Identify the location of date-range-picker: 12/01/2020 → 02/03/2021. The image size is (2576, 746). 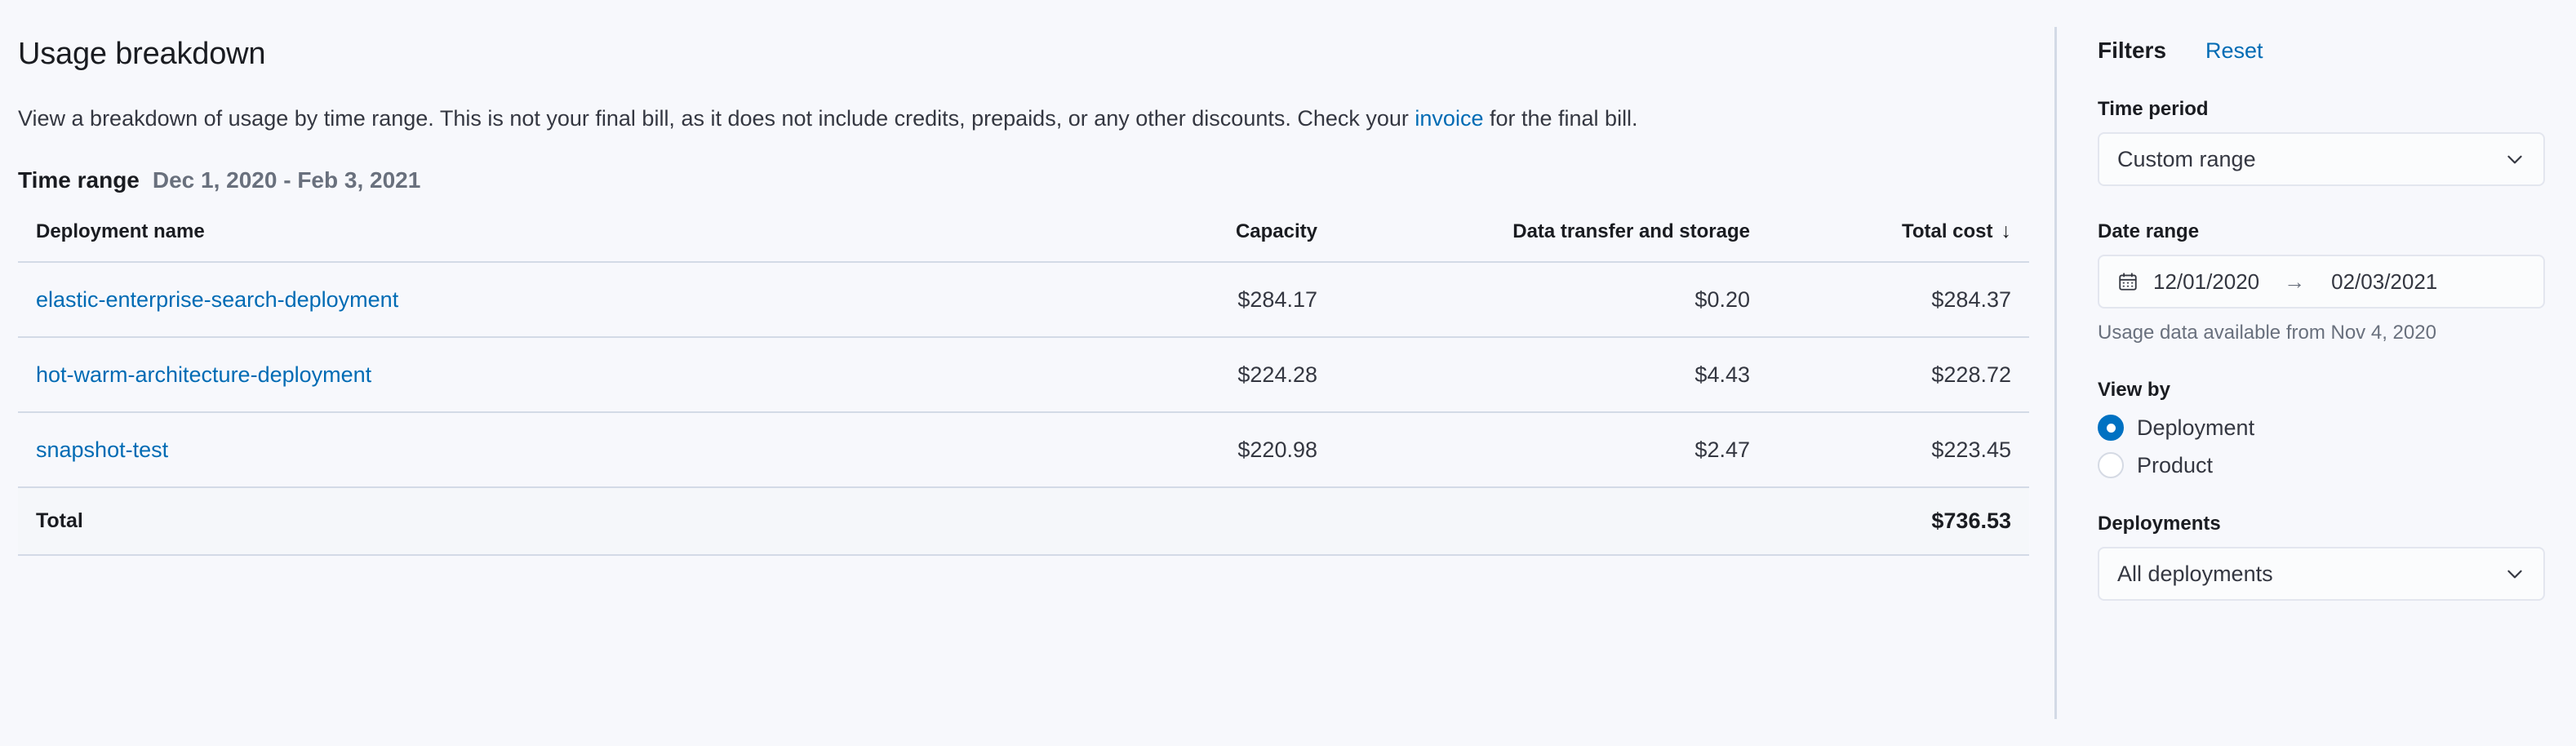
(2321, 282).